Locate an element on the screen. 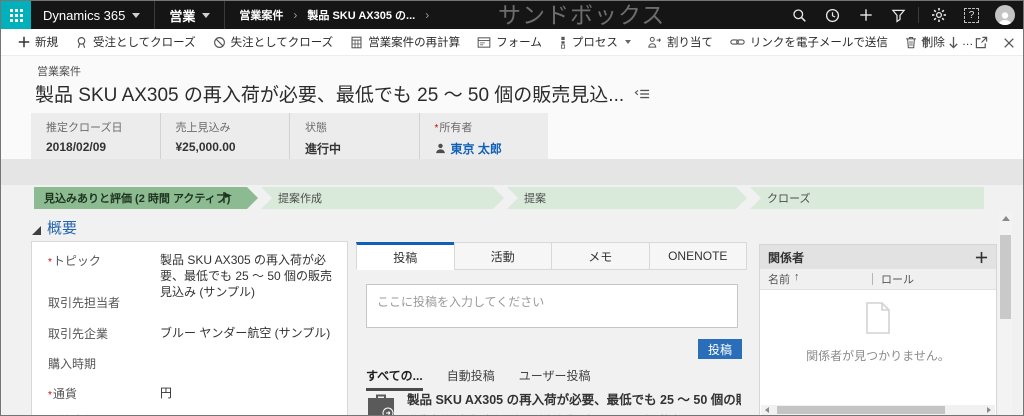 This screenshot has height=416, width=1024. field-currency: *通貨 円 is located at coordinates (192, 393).